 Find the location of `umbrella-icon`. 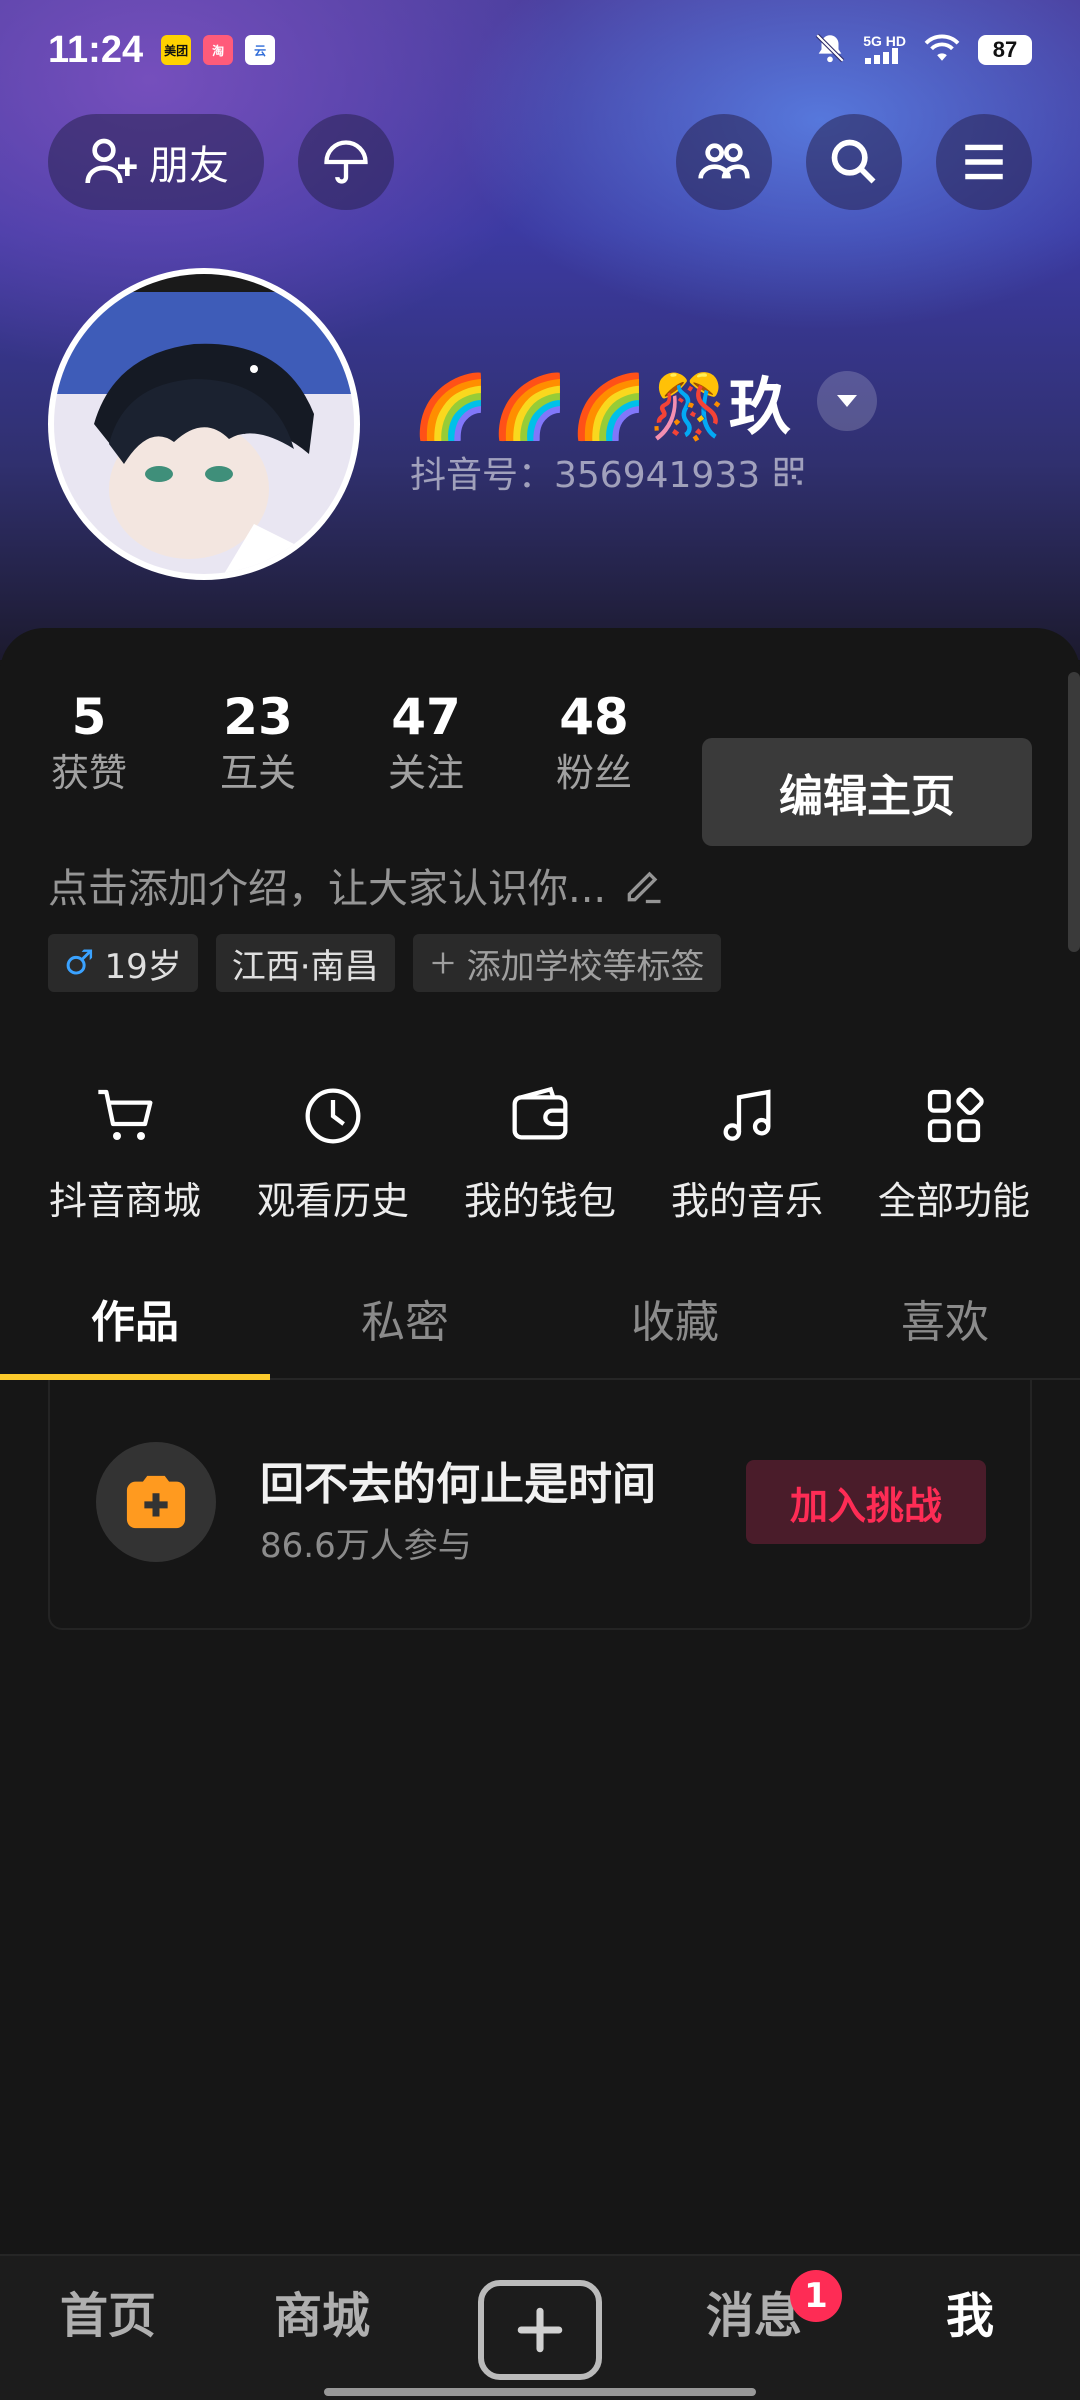

umbrella-icon is located at coordinates (346, 162).